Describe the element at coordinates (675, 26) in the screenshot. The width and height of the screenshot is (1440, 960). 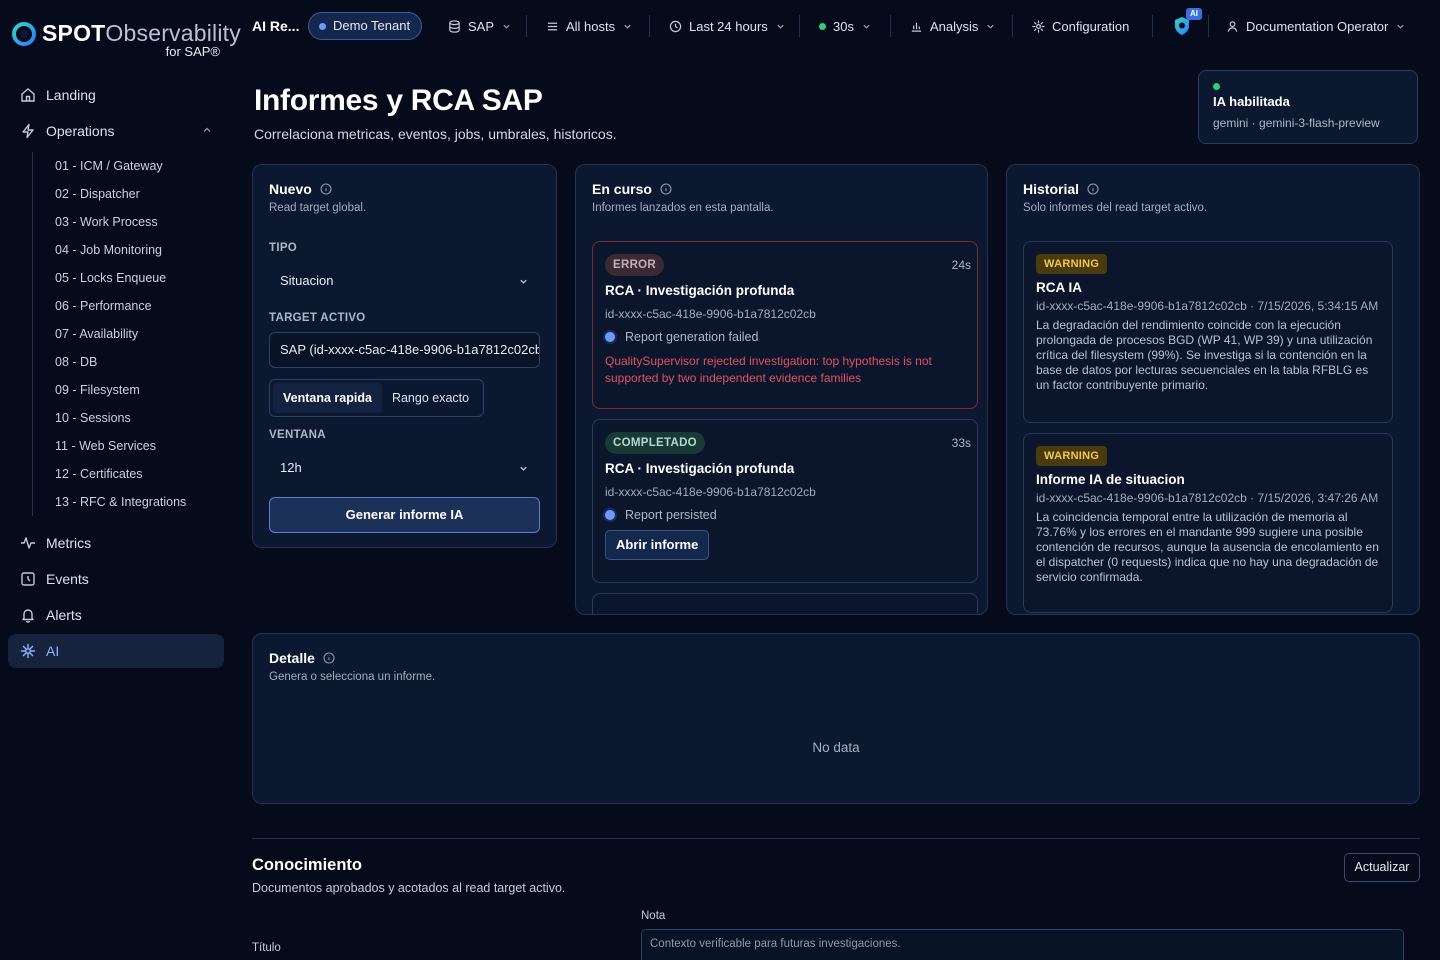
I see `clock-icon` at that location.